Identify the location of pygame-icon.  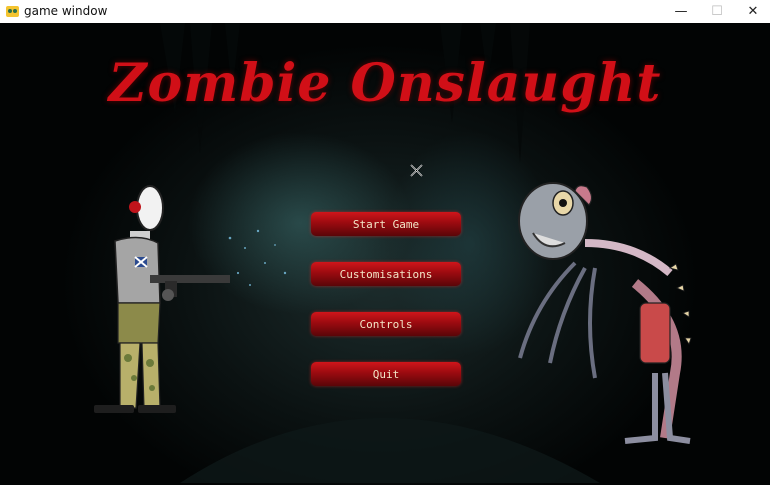
(12, 11).